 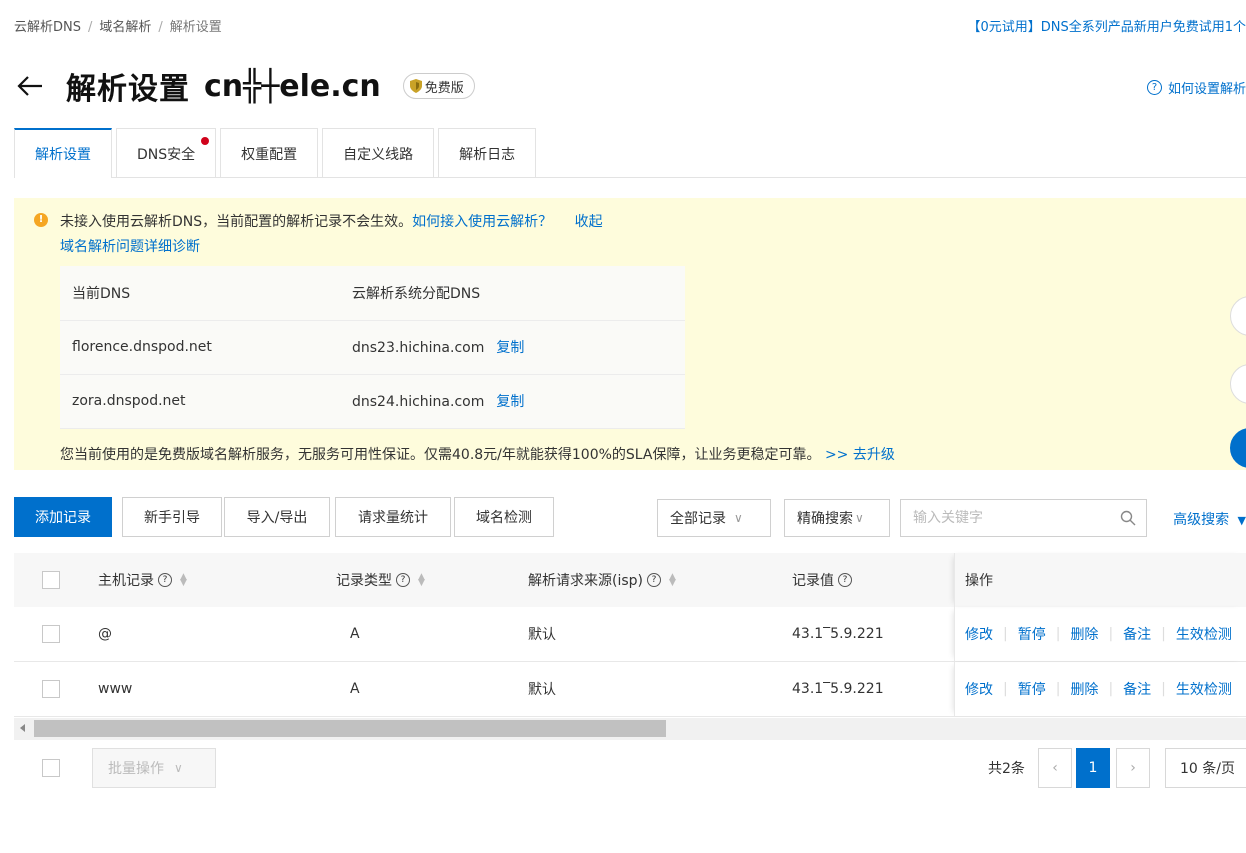 What do you see at coordinates (236, 222) in the screenshot?
I see `notice-text: 未接入使用云解析DNS，当前配置的解析记录不会生效。` at bounding box center [236, 222].